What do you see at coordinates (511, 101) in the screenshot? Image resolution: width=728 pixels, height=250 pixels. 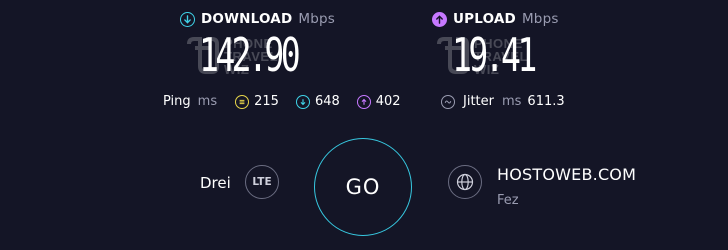 I see `jitter-unit: ms` at bounding box center [511, 101].